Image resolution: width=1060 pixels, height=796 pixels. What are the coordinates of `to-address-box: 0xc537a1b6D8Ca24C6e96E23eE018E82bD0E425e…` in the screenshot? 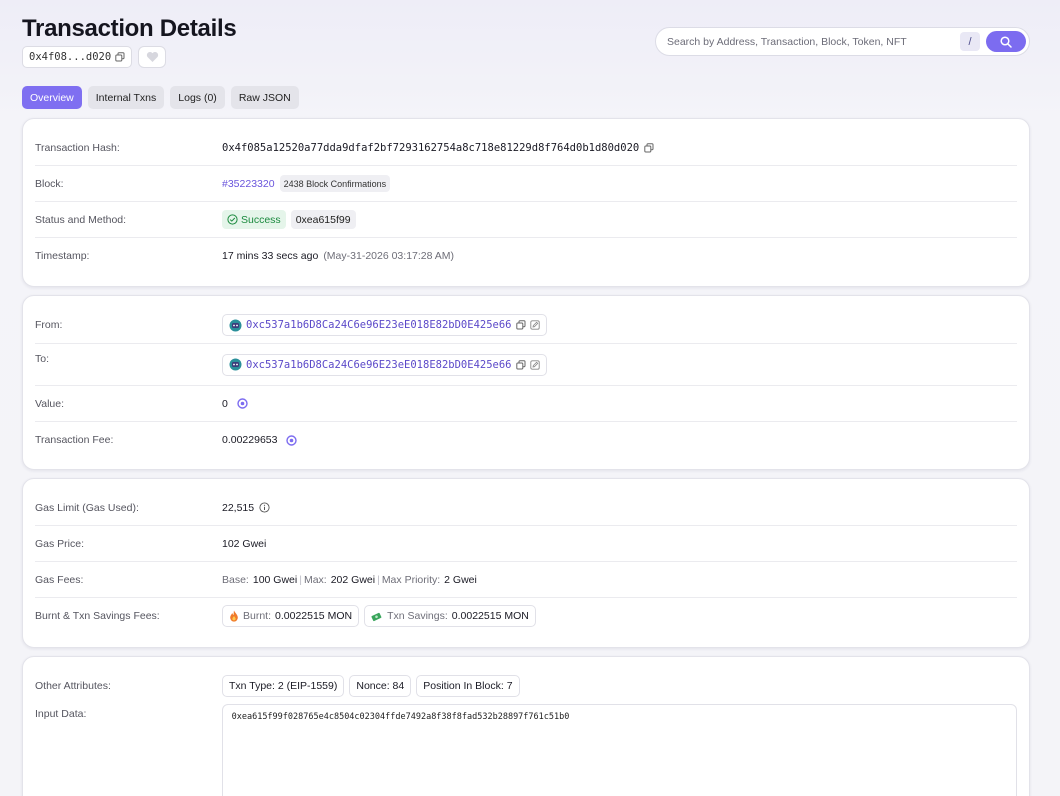 It's located at (384, 364).